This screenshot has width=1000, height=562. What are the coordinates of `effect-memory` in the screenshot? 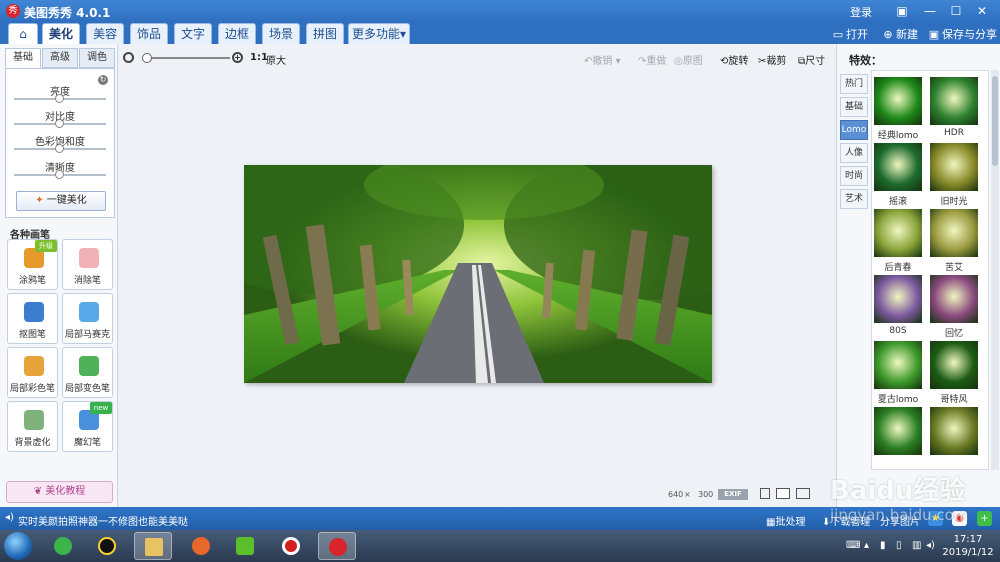 It's located at (954, 299).